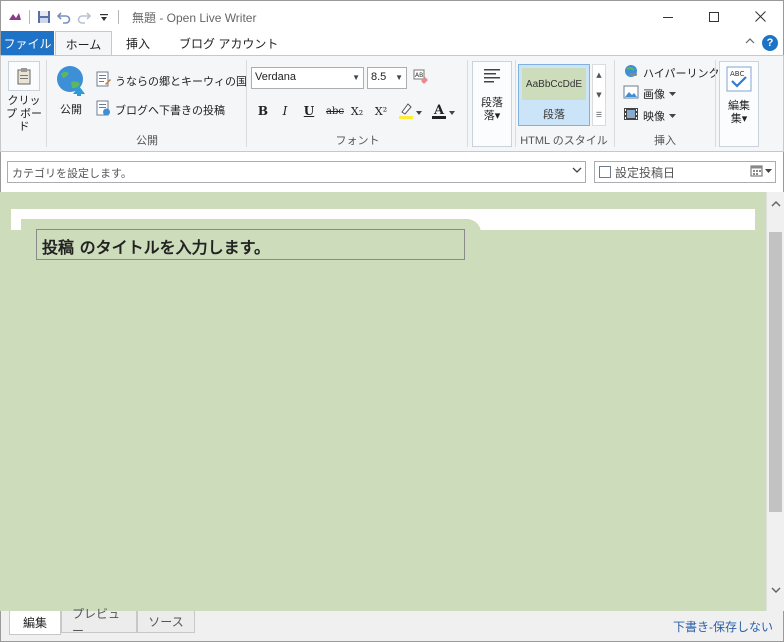 The width and height of the screenshot is (784, 642). What do you see at coordinates (357, 141) in the screenshot?
I see `font-group-label: フォント` at bounding box center [357, 141].